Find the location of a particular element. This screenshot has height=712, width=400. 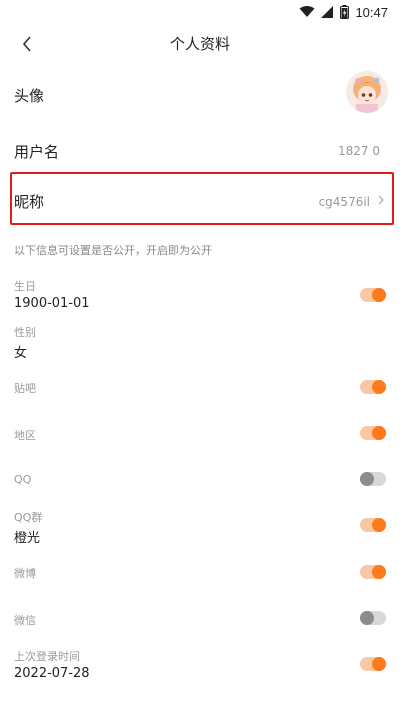

qq-toggle is located at coordinates (373, 479).